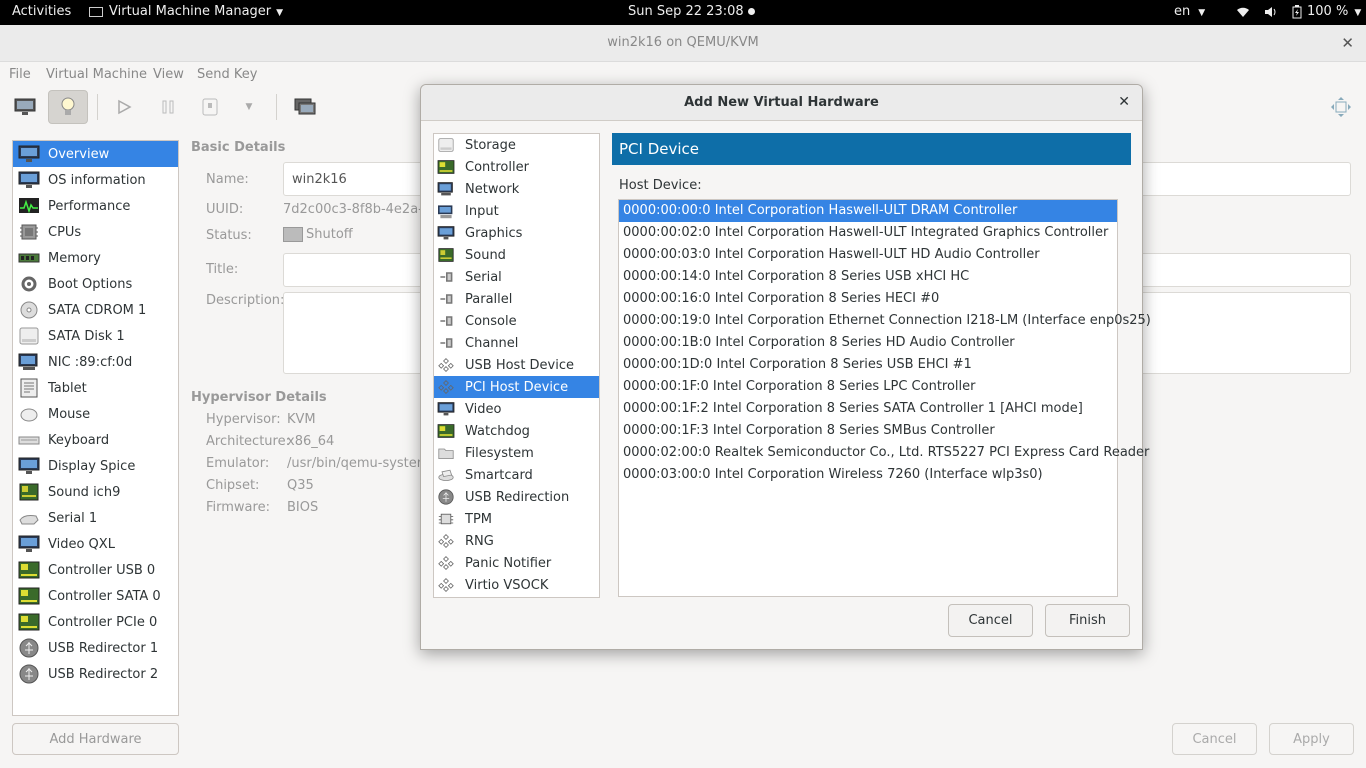 The height and width of the screenshot is (768, 1366). Describe the element at coordinates (516, 431) in the screenshot. I see `hardware-type-item: Watchdog` at that location.